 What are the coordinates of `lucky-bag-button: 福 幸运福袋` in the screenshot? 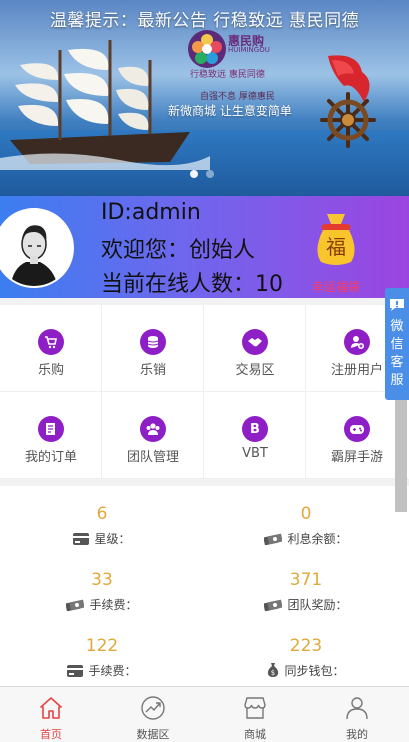 It's located at (336, 251).